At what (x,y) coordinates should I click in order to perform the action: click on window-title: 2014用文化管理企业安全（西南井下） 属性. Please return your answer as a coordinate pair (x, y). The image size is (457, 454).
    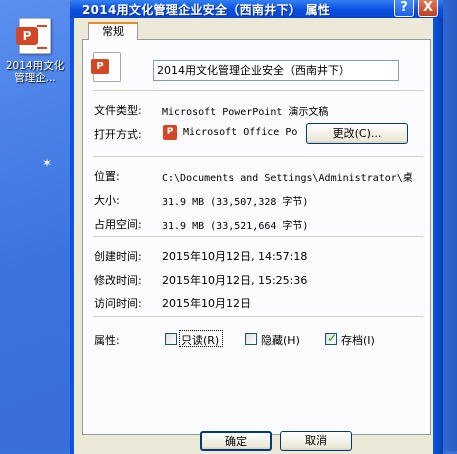
    Looking at the image, I should click on (206, 10).